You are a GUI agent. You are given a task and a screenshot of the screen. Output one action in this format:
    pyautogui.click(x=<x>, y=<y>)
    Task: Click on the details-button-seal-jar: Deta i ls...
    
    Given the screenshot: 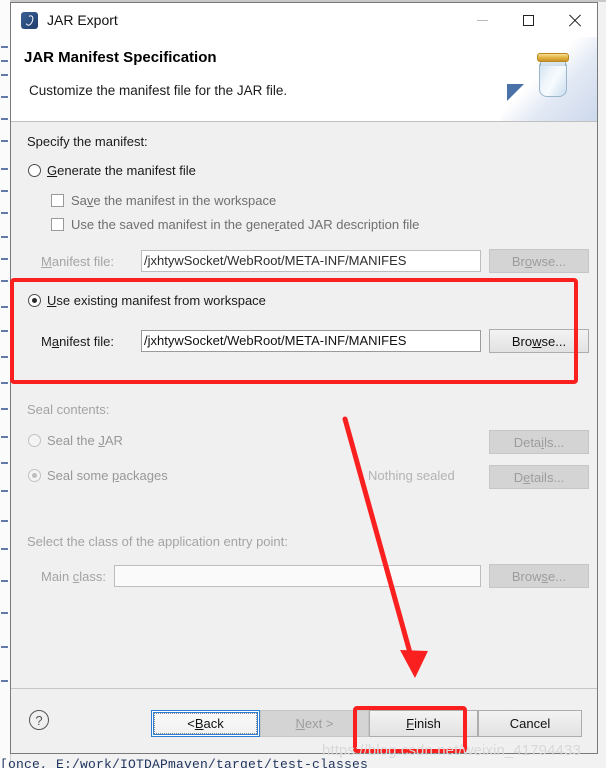 What is the action you would take?
    pyautogui.click(x=539, y=442)
    